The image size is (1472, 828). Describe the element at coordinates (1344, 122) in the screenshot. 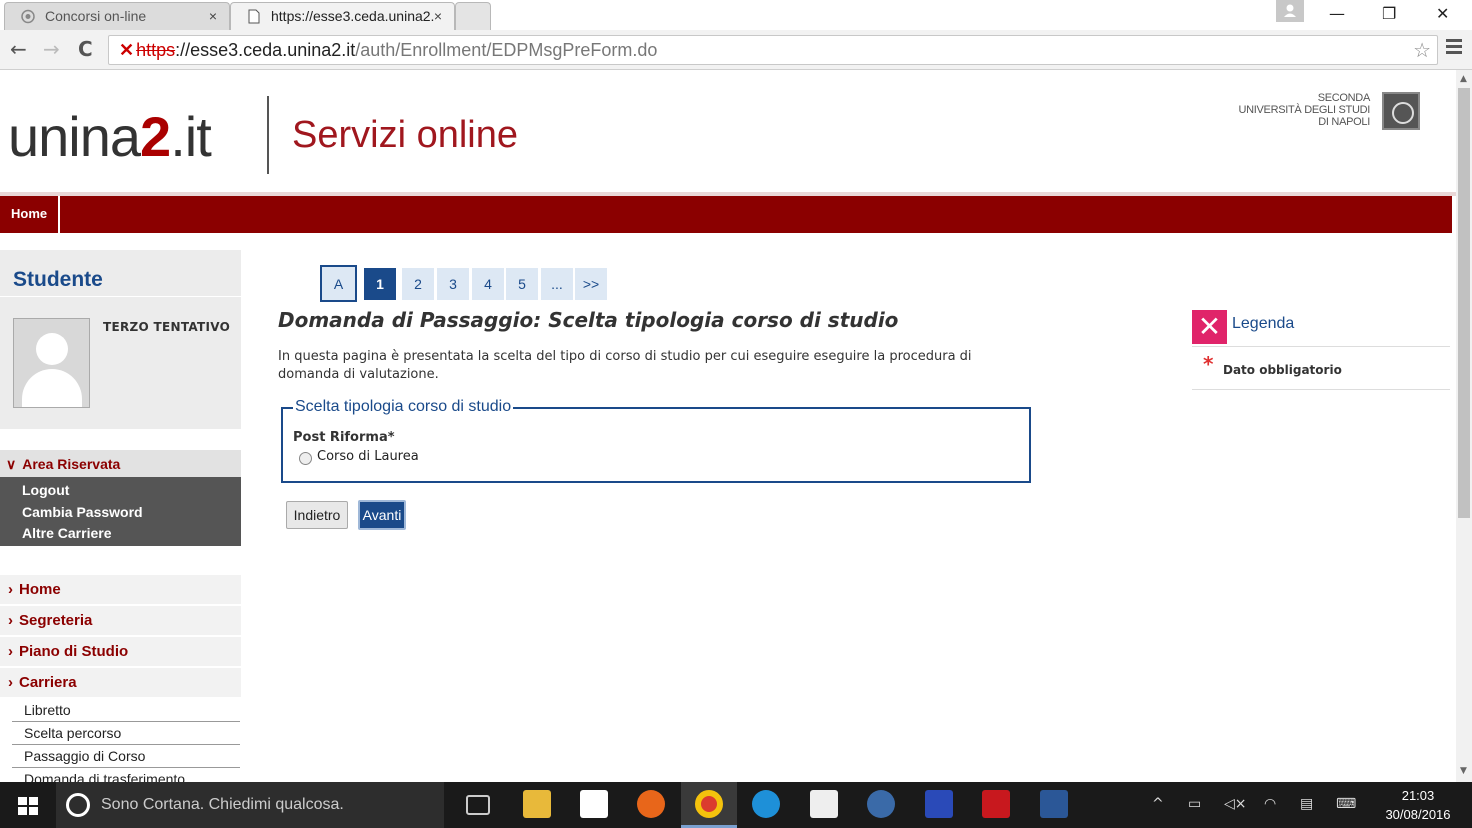

I see `university-line: DI NAPOLI` at that location.